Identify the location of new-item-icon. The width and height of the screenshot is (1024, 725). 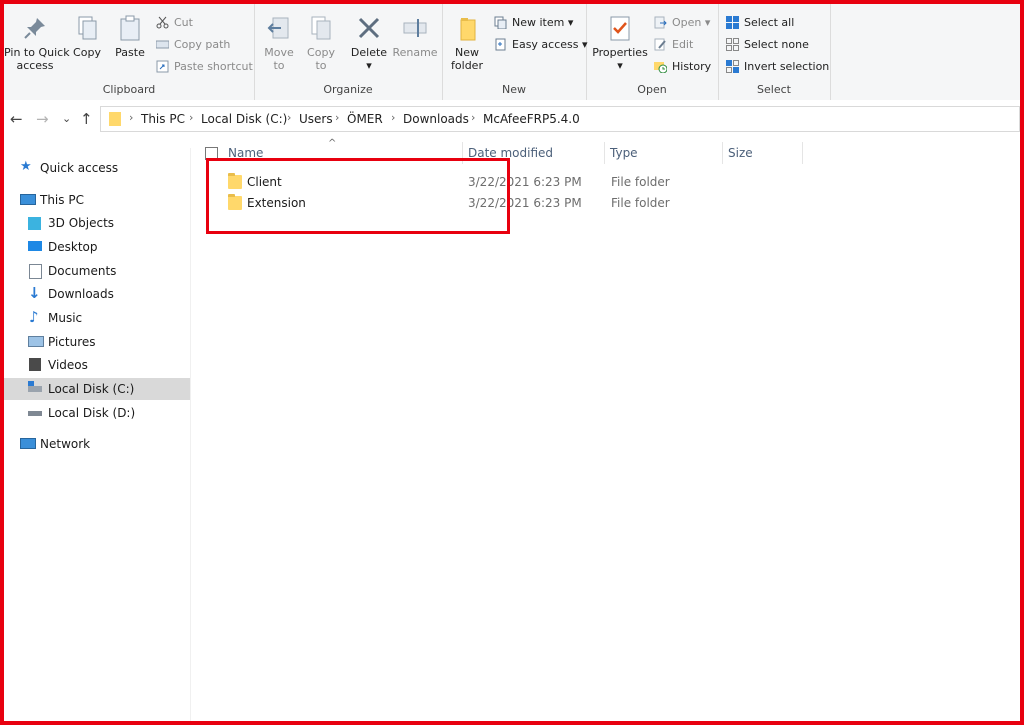
(500, 22).